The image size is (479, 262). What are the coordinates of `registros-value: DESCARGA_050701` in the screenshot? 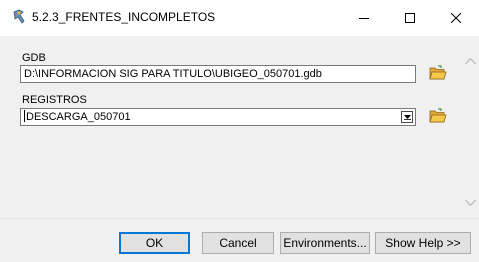 It's located at (78, 117).